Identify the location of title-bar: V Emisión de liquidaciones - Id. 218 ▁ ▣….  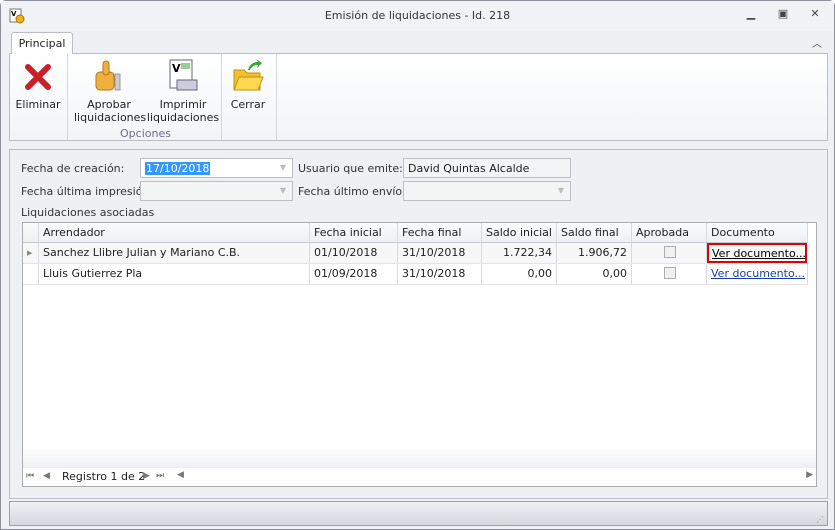
(417, 16).